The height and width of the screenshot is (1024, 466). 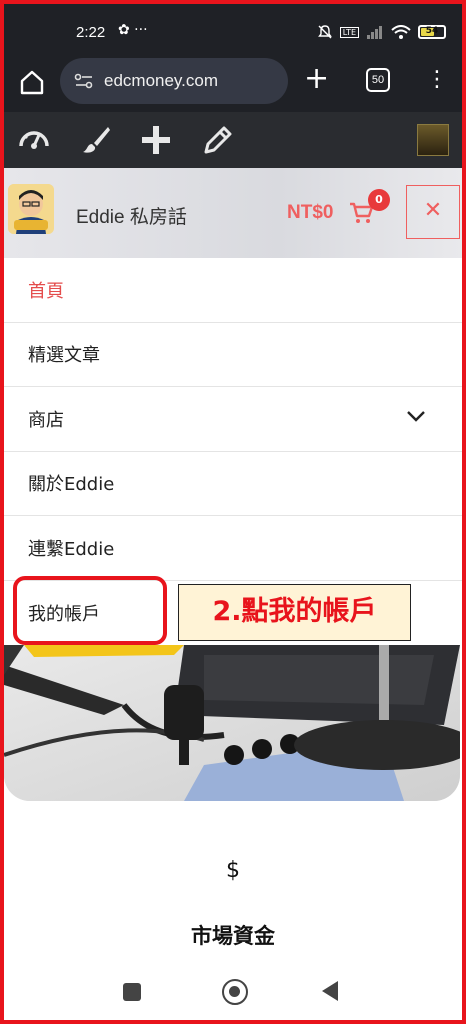 I want to click on home-circle-icon, so click(x=235, y=992).